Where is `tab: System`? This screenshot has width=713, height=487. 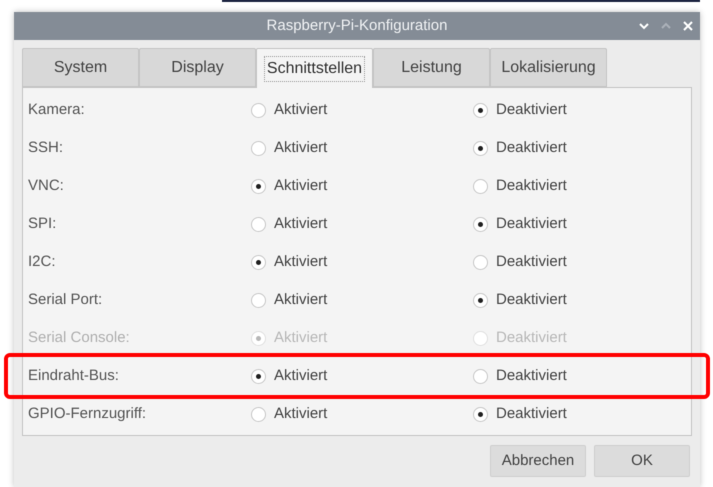 tab: System is located at coordinates (80, 67).